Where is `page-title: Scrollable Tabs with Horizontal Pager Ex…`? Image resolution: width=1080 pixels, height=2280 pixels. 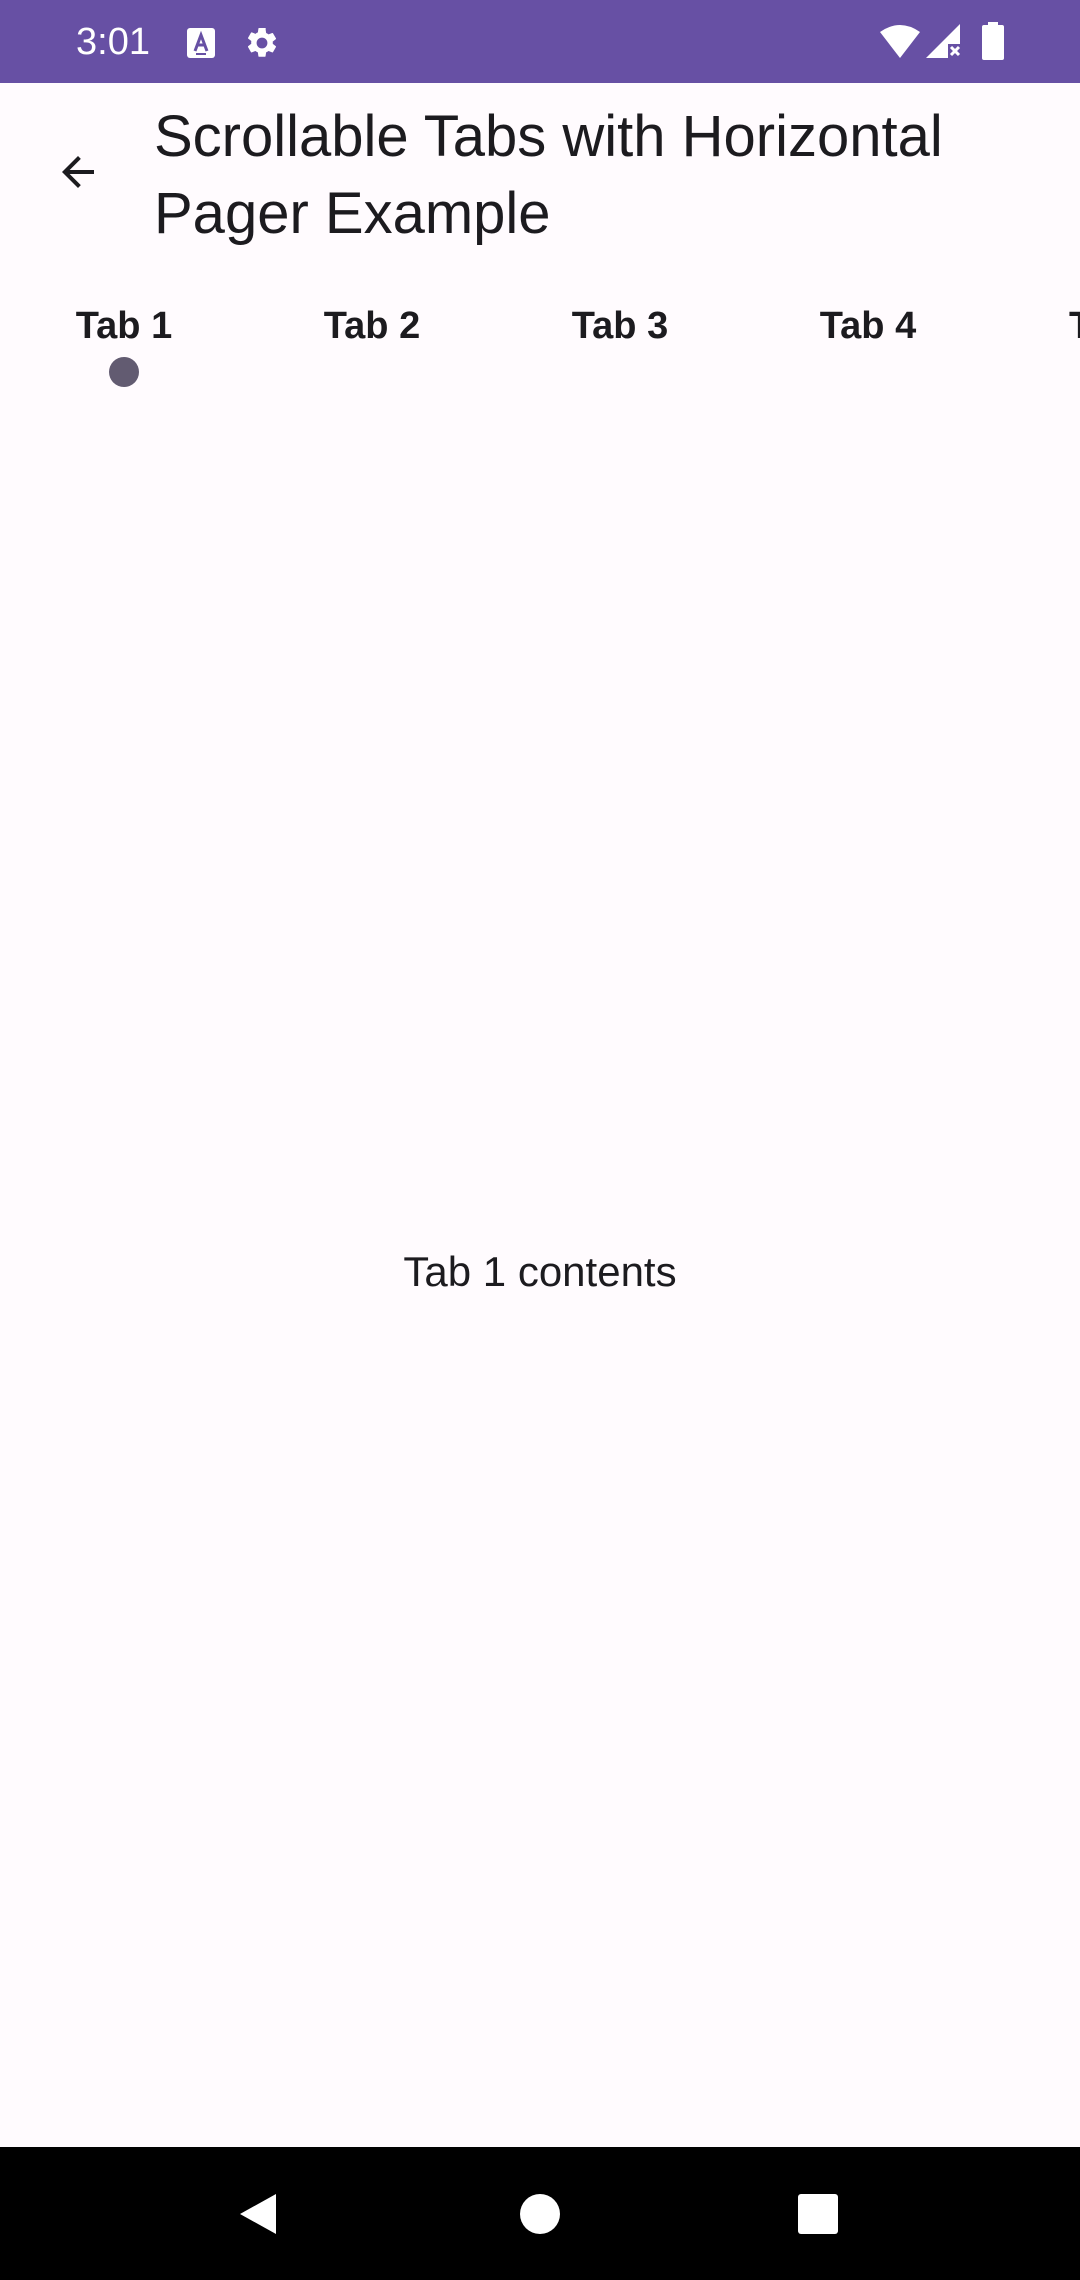 page-title: Scrollable Tabs with Horizontal Pager Ex… is located at coordinates (548, 175).